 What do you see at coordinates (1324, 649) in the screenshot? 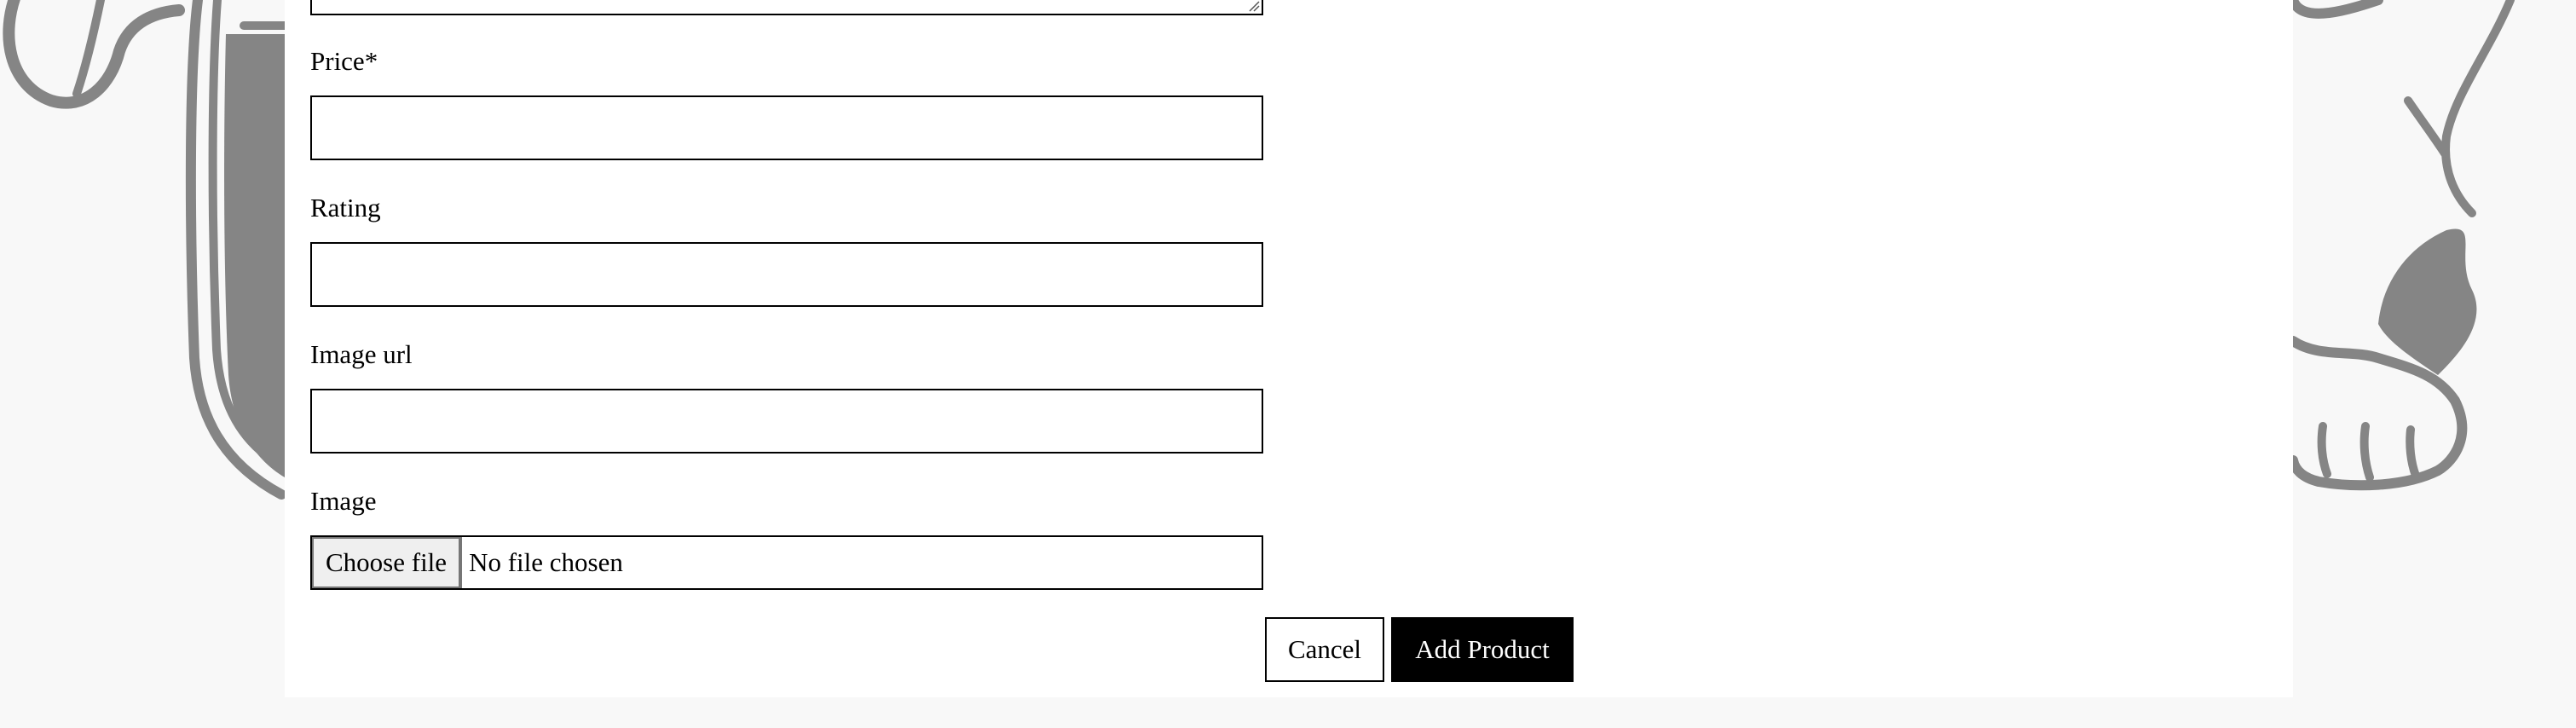
I see `cancel-button: Cancel` at bounding box center [1324, 649].